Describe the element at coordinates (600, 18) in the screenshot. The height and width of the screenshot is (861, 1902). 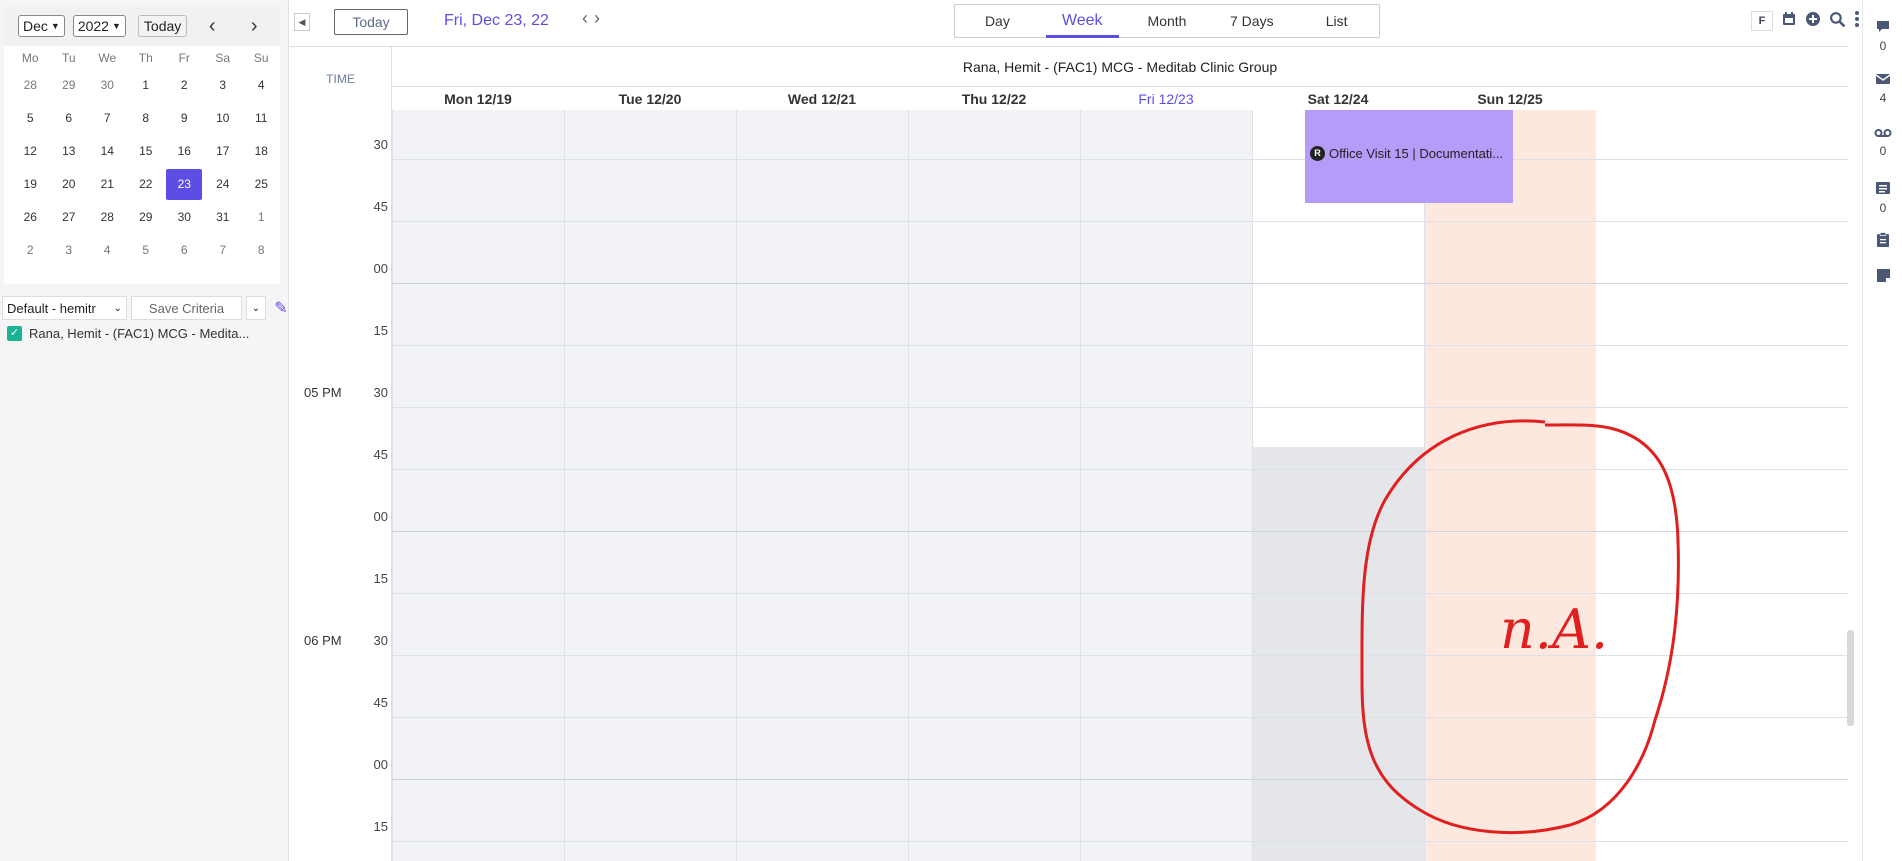
I see `next-week-icon: ›` at that location.